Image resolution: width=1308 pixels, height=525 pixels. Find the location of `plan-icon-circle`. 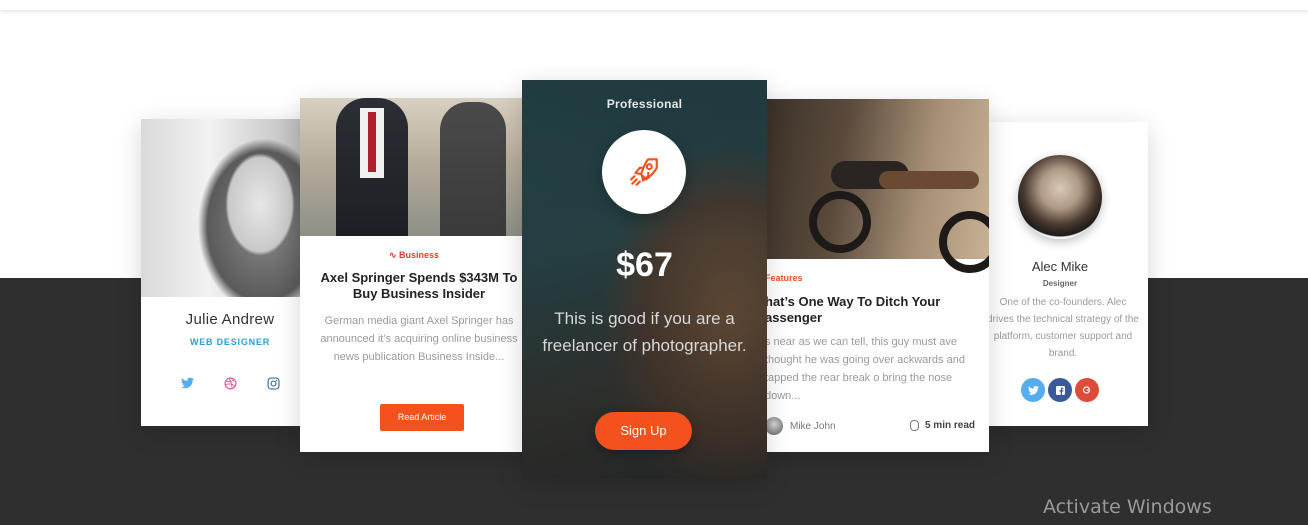

plan-icon-circle is located at coordinates (644, 172).